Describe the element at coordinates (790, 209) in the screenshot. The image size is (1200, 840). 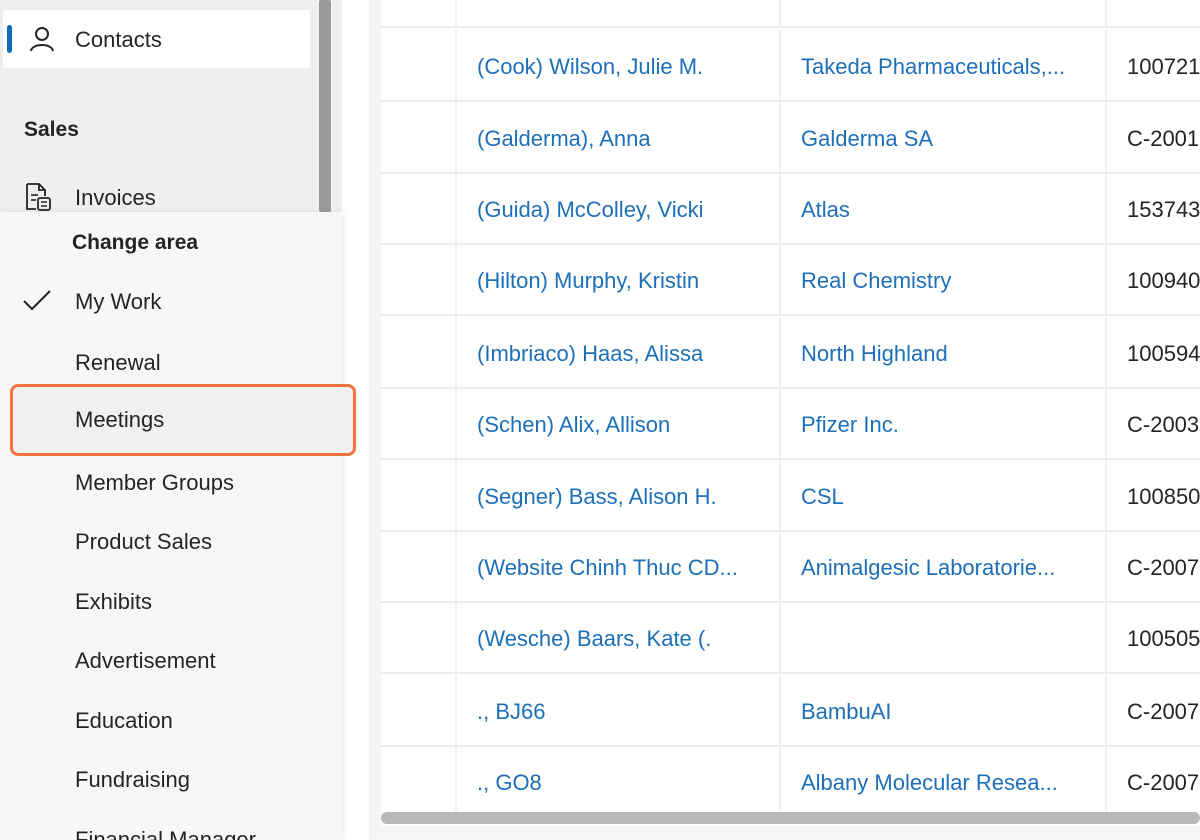
I see `table-row: (Guida) McColley, Vicki Atlas 153743` at that location.